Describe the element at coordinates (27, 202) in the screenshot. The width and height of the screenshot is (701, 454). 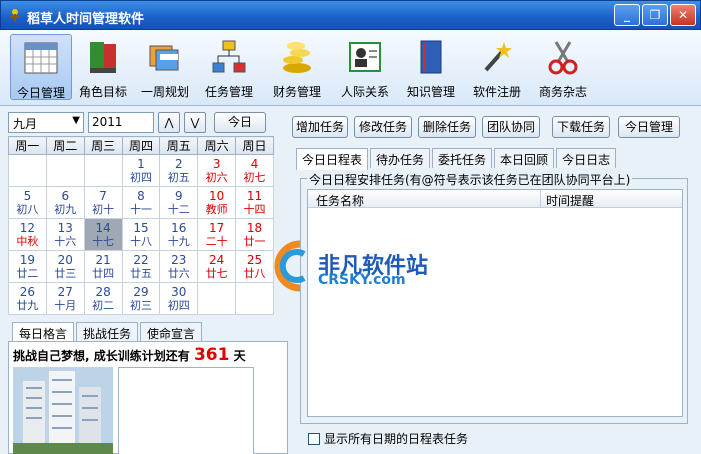
I see `calendar-day: 5 初八` at that location.